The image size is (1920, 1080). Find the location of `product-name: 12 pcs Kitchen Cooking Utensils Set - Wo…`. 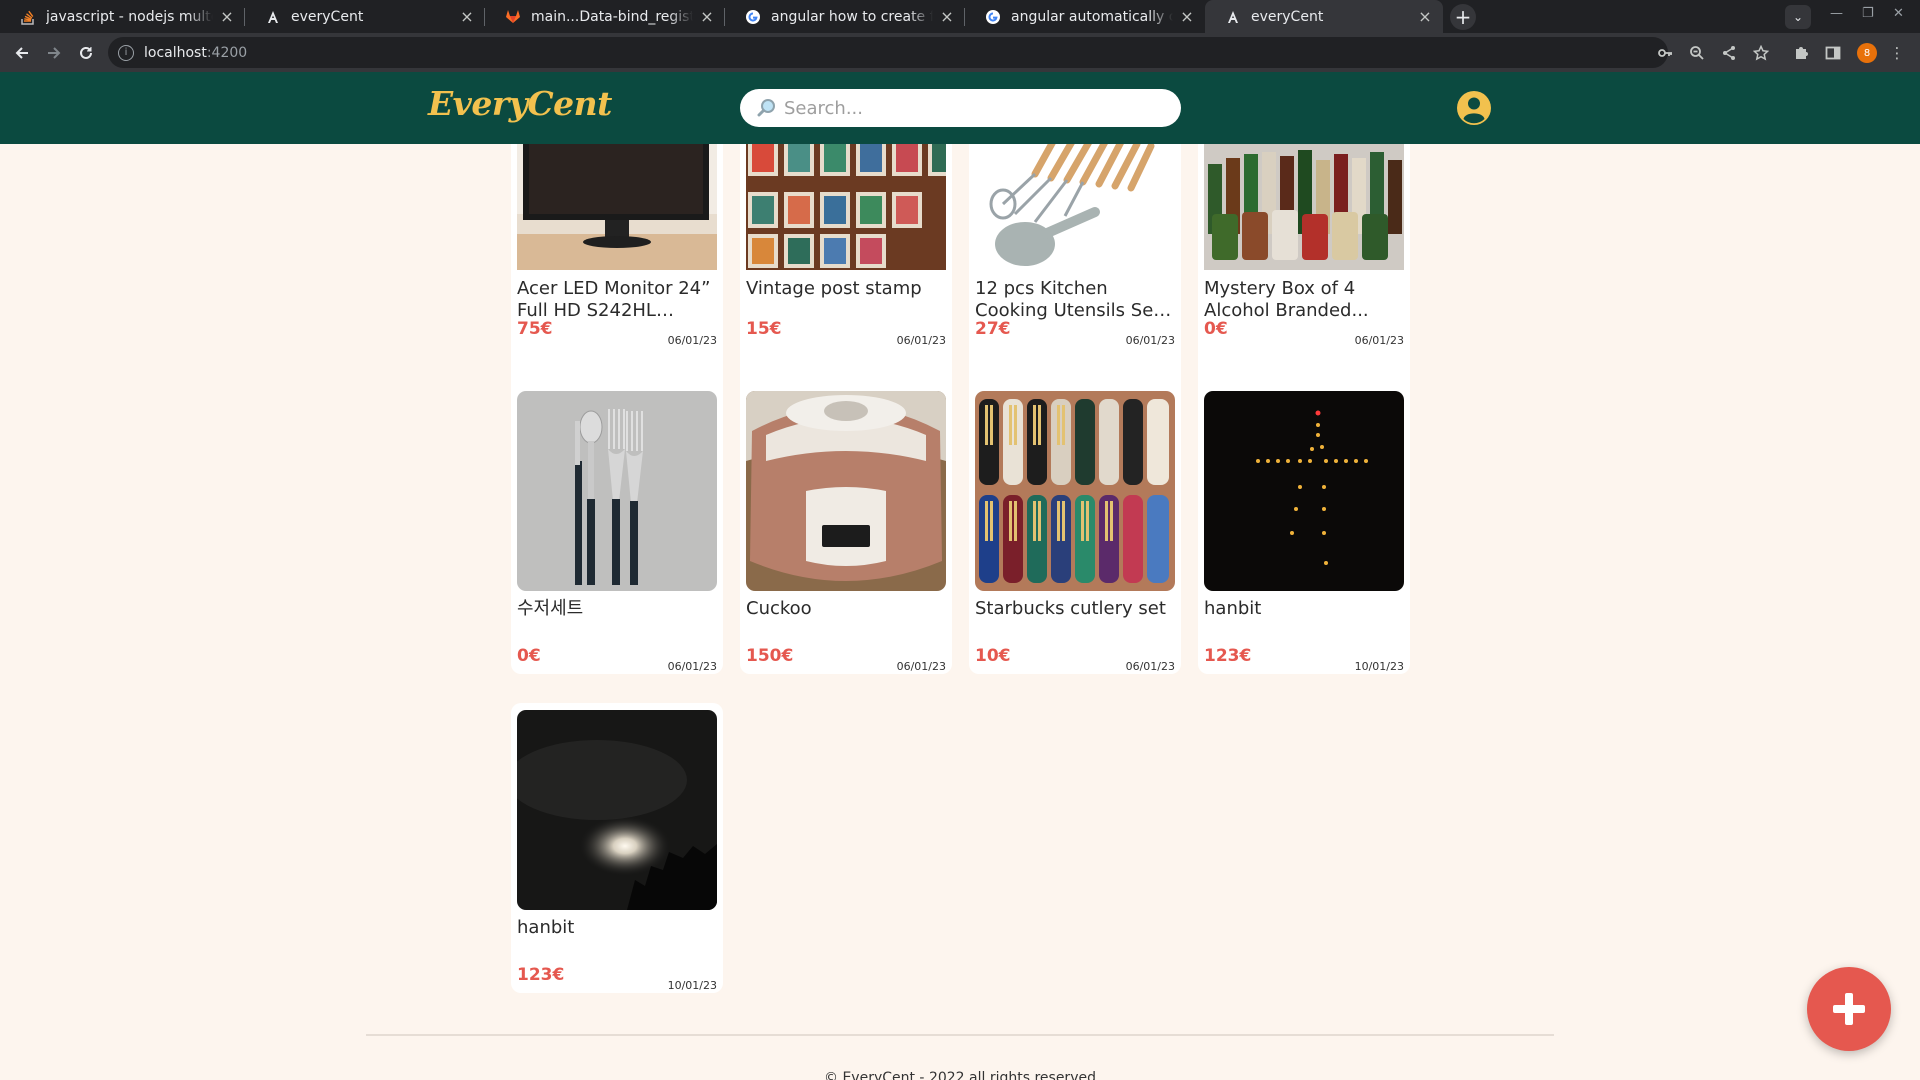

product-name: 12 pcs Kitchen Cooking Utensils Set - Wo… is located at coordinates (1074, 299).